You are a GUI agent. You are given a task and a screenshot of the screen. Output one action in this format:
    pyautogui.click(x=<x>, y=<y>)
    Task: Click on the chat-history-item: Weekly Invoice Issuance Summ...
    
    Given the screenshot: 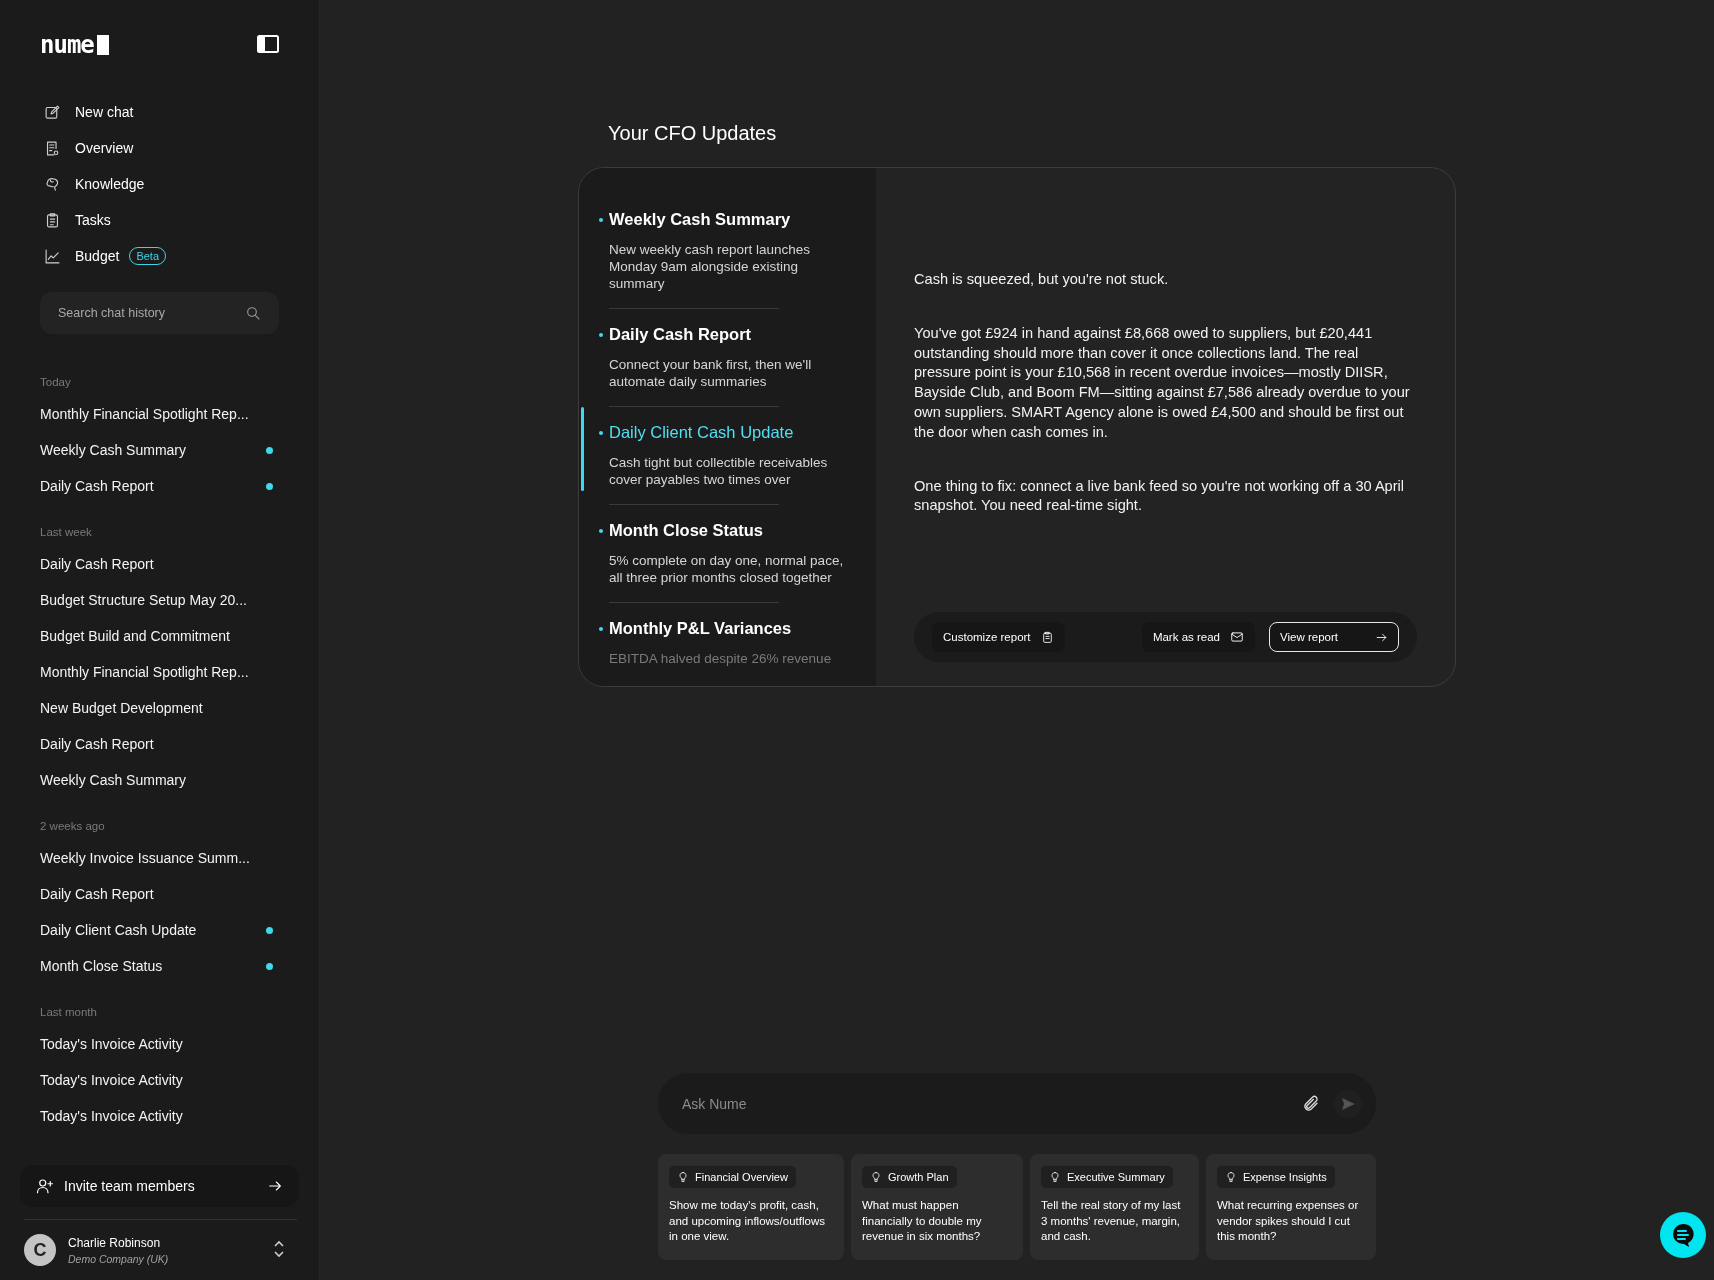 What is the action you would take?
    pyautogui.click(x=159, y=858)
    